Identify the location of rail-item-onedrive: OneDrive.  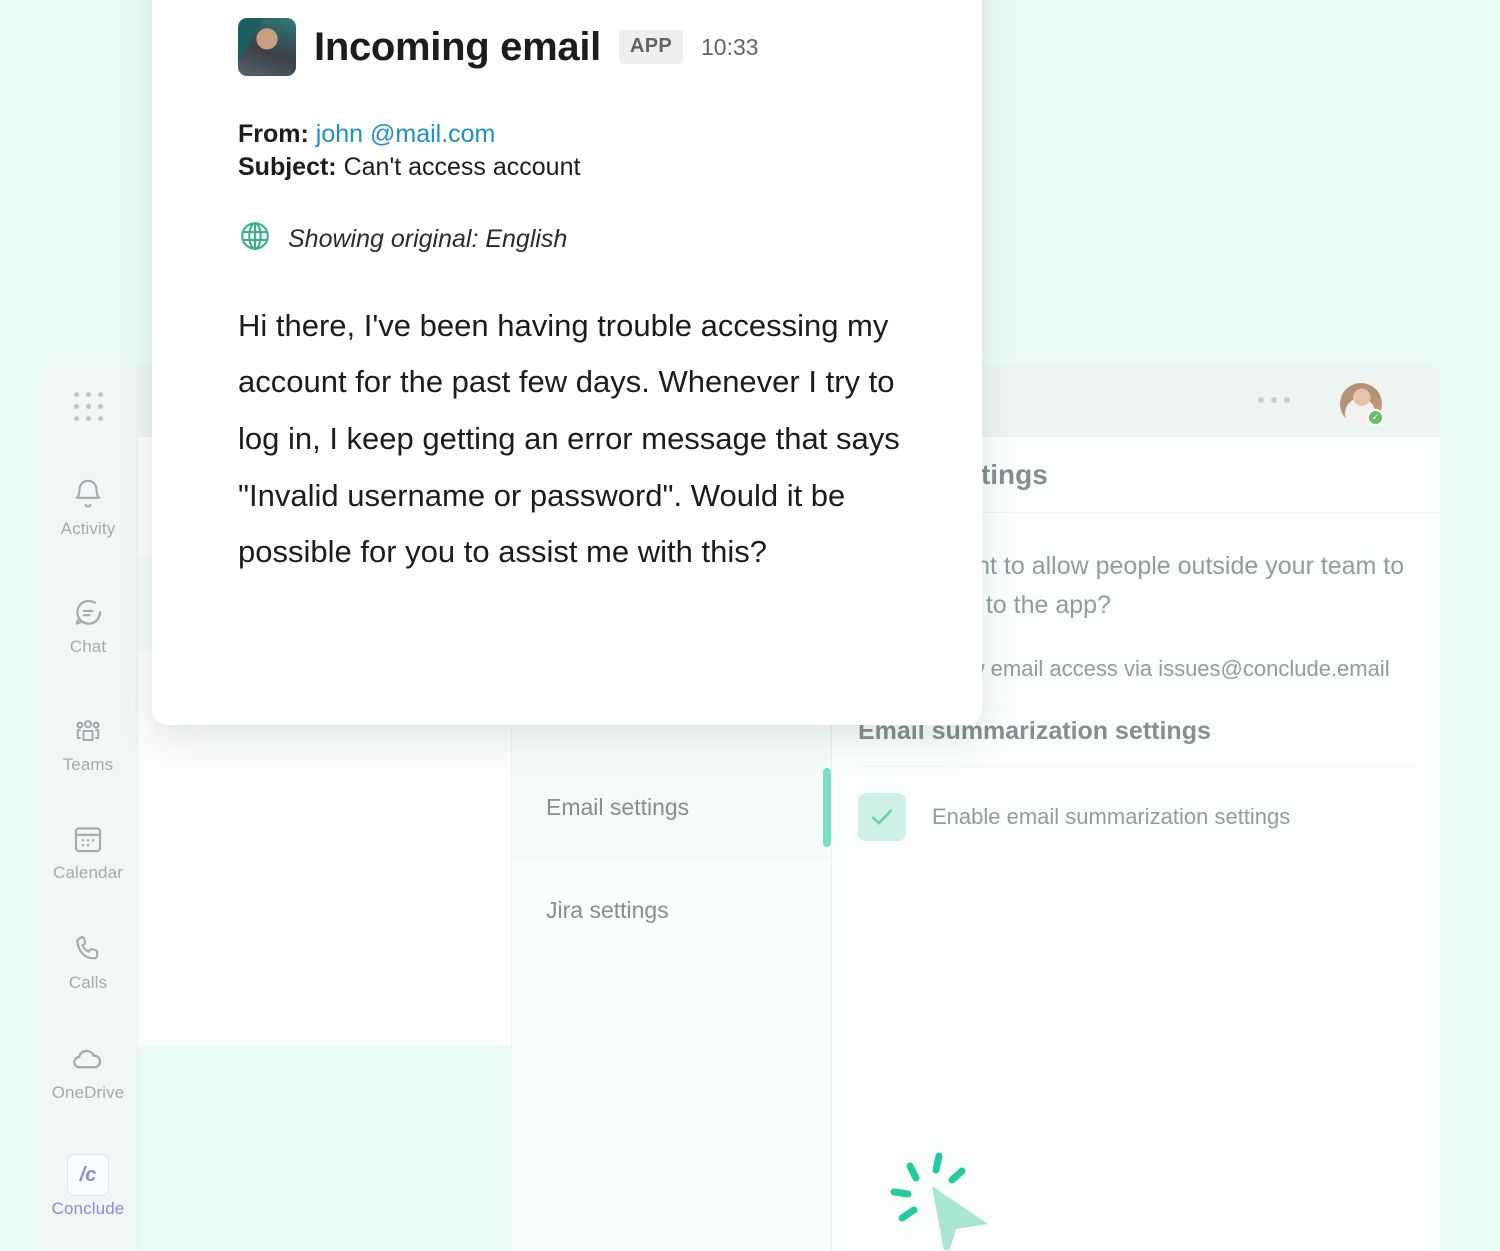
(88, 1070).